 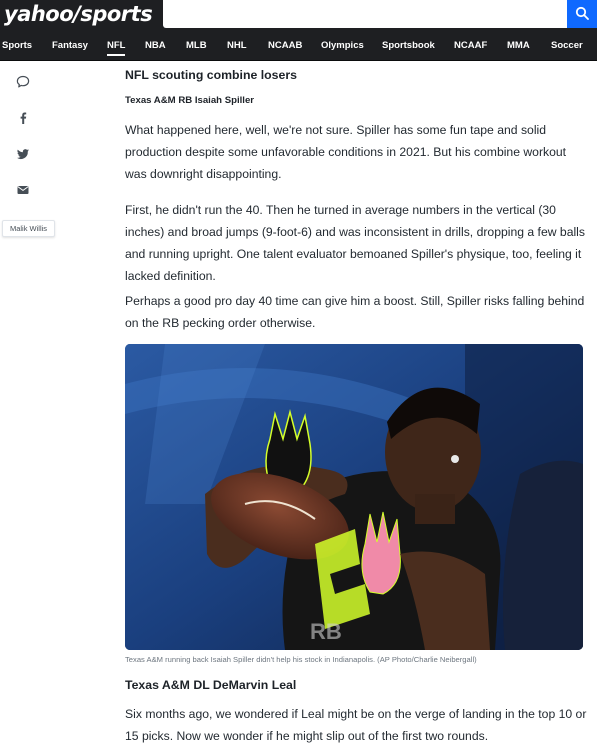 I want to click on search-button, so click(x=582, y=14).